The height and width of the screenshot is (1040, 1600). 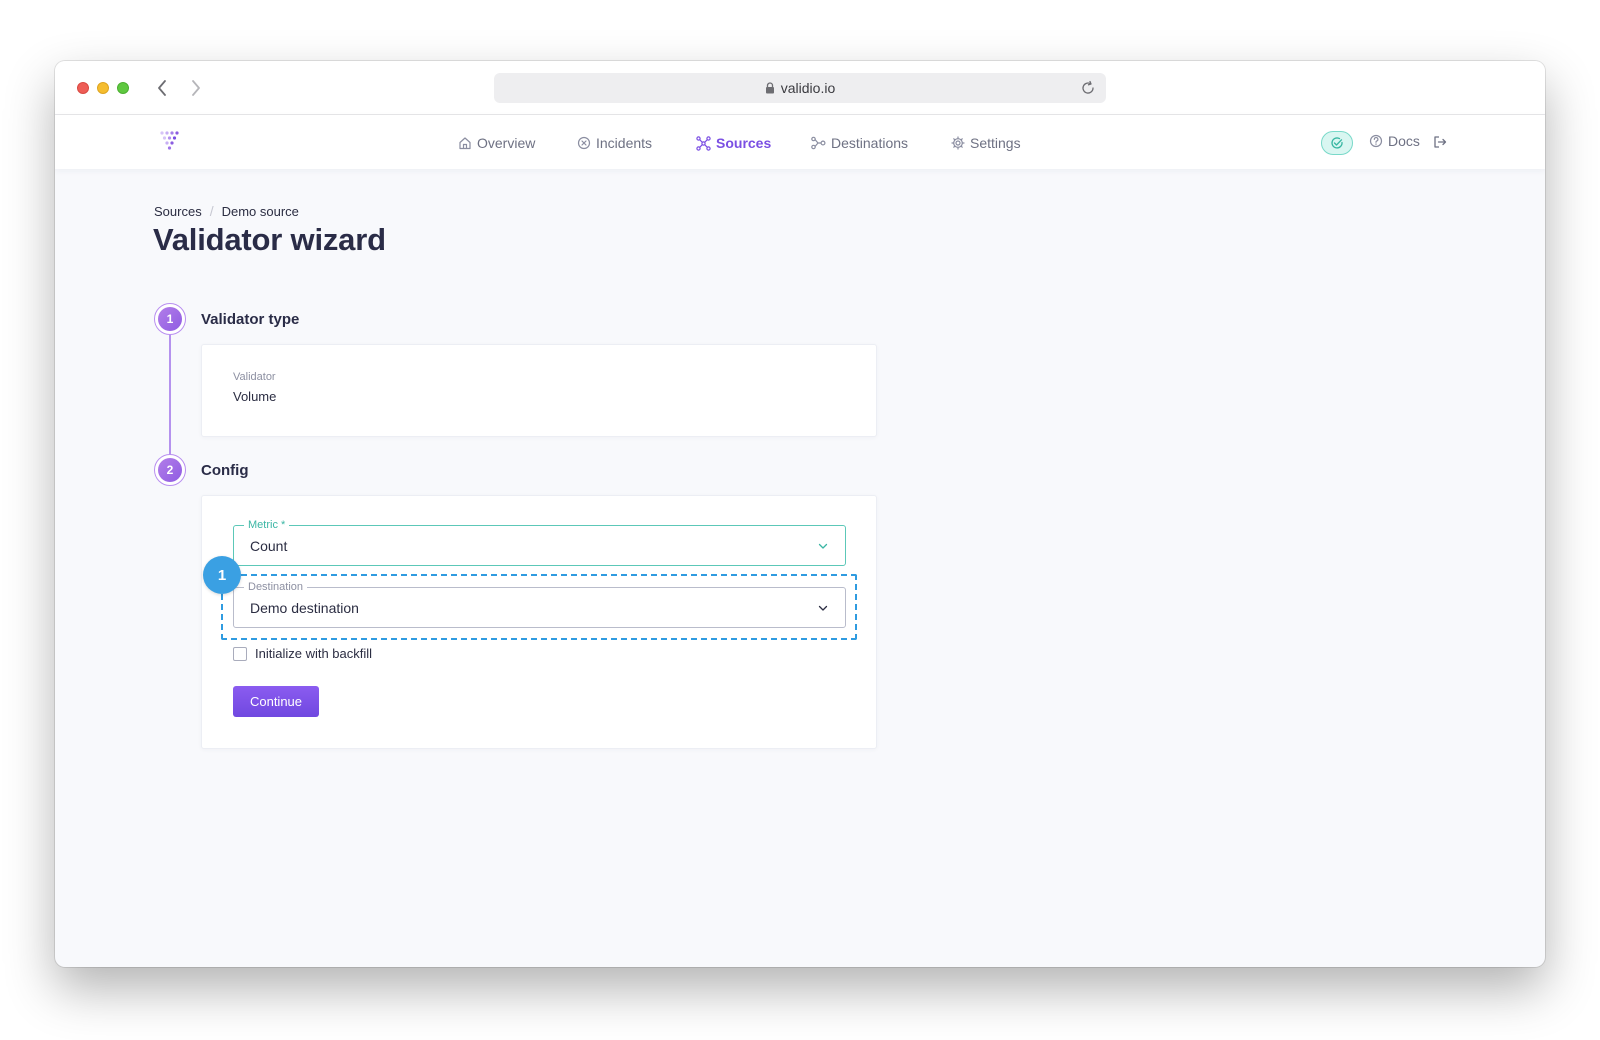 What do you see at coordinates (465, 143) in the screenshot?
I see `home-icon` at bounding box center [465, 143].